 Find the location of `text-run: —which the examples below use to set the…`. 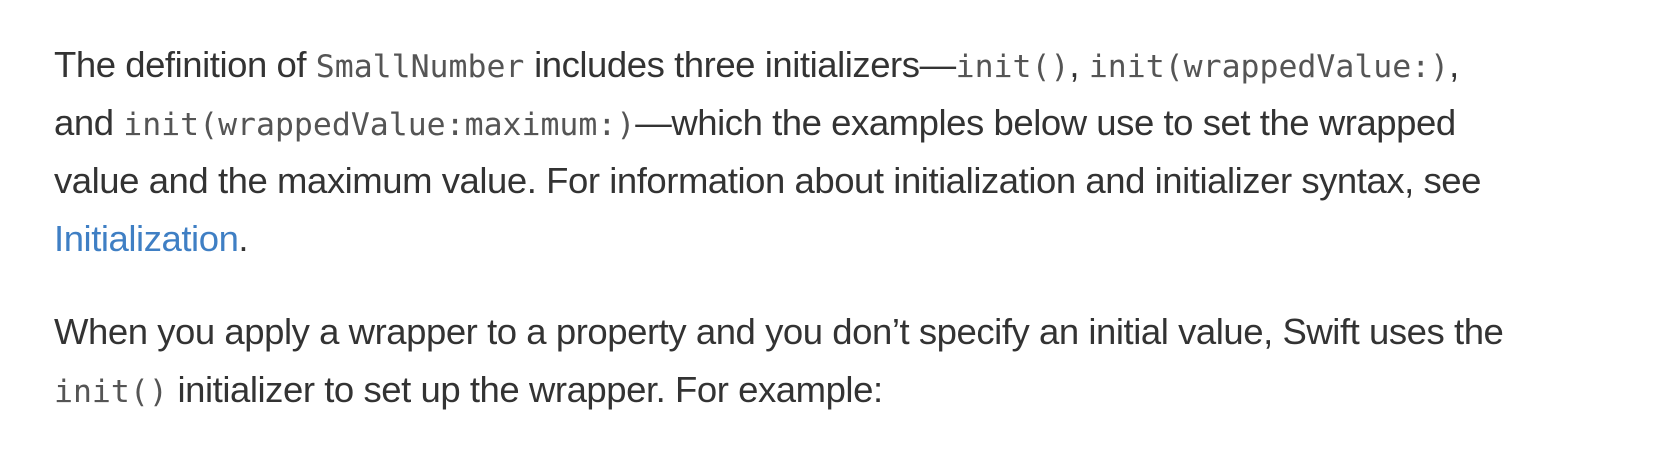

text-run: —which the examples below use to set the… is located at coordinates (1045, 122).